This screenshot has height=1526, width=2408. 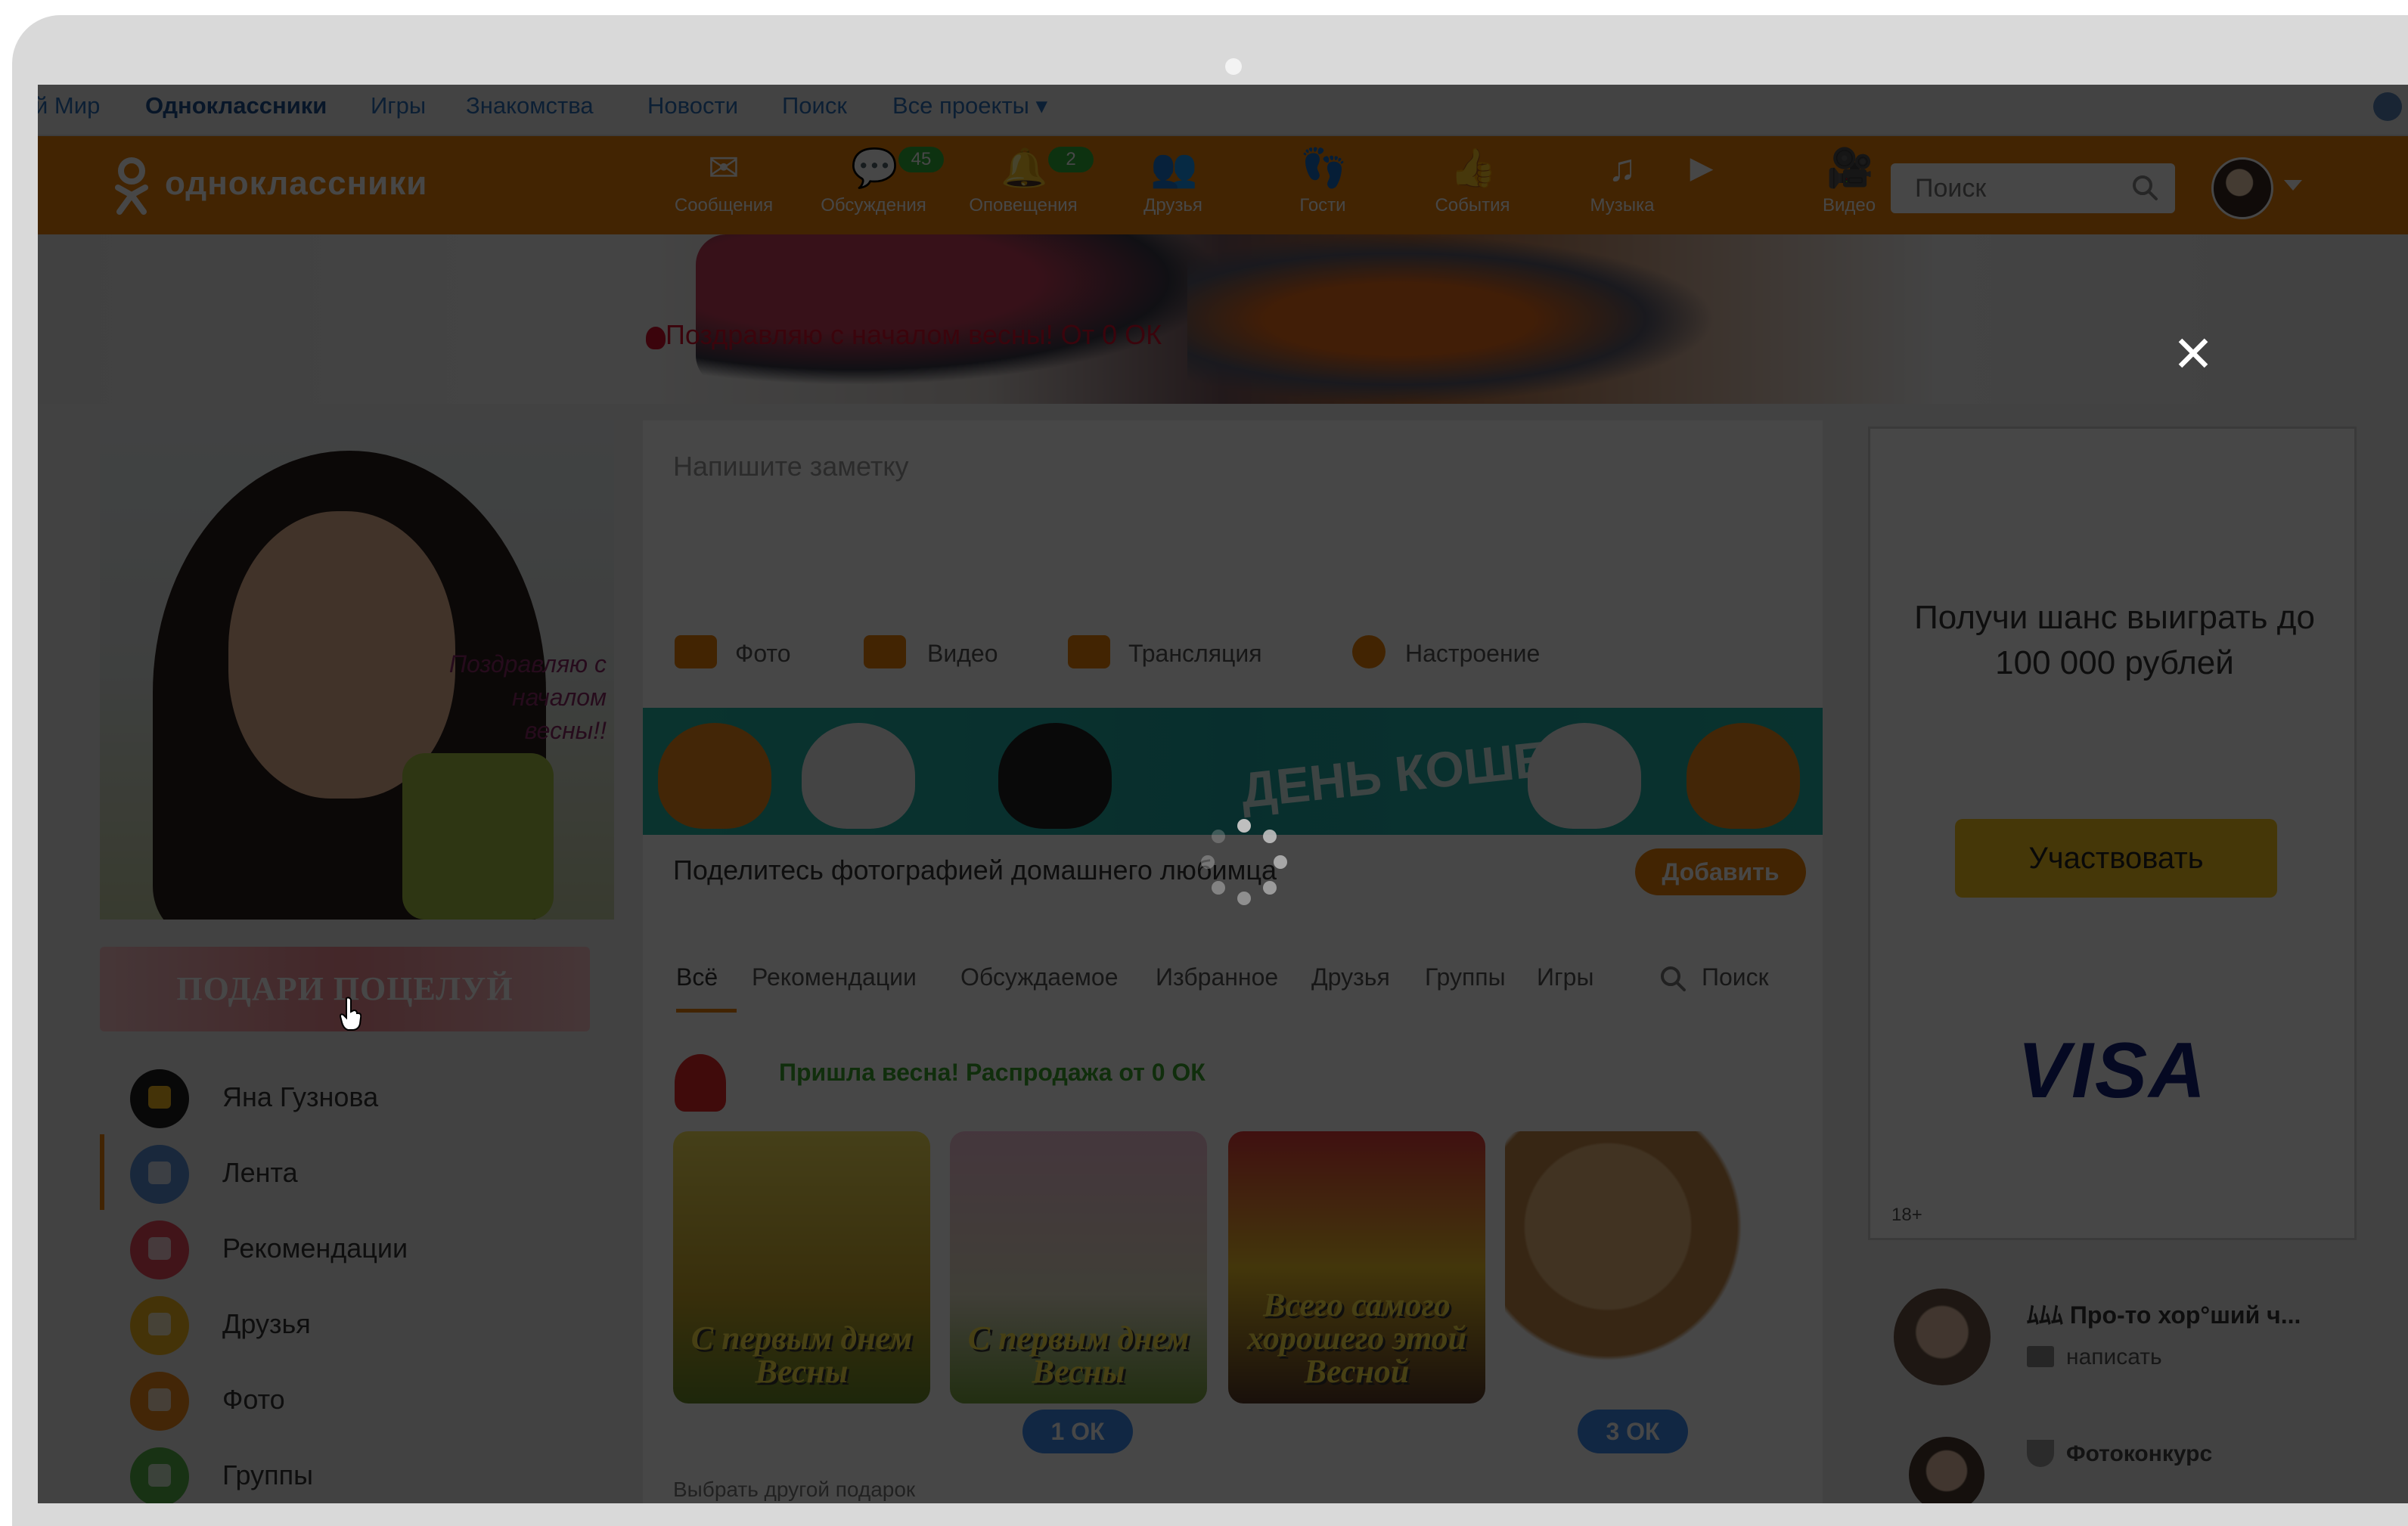 What do you see at coordinates (1946, 1470) in the screenshot?
I see `contest-avatar` at bounding box center [1946, 1470].